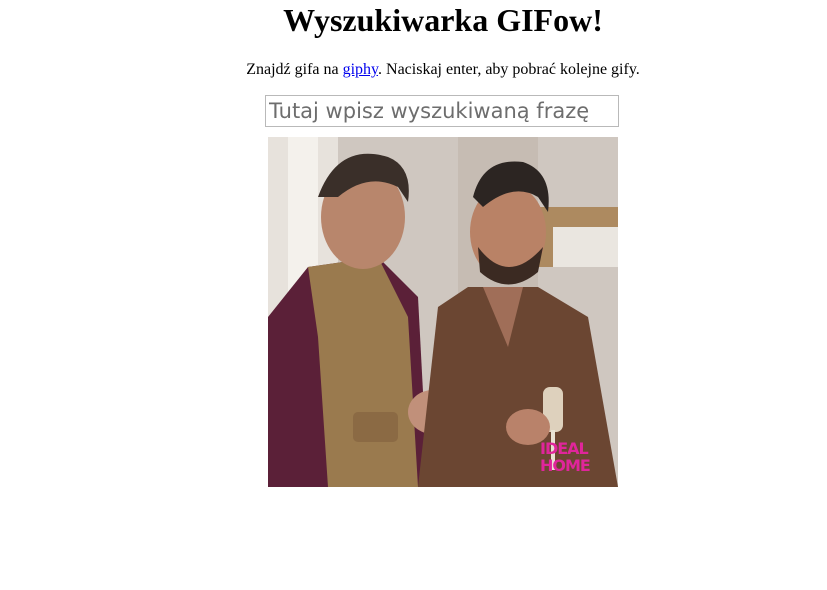  What do you see at coordinates (443, 20) in the screenshot?
I see `page-title: Wyszukiwarka GIFow!` at bounding box center [443, 20].